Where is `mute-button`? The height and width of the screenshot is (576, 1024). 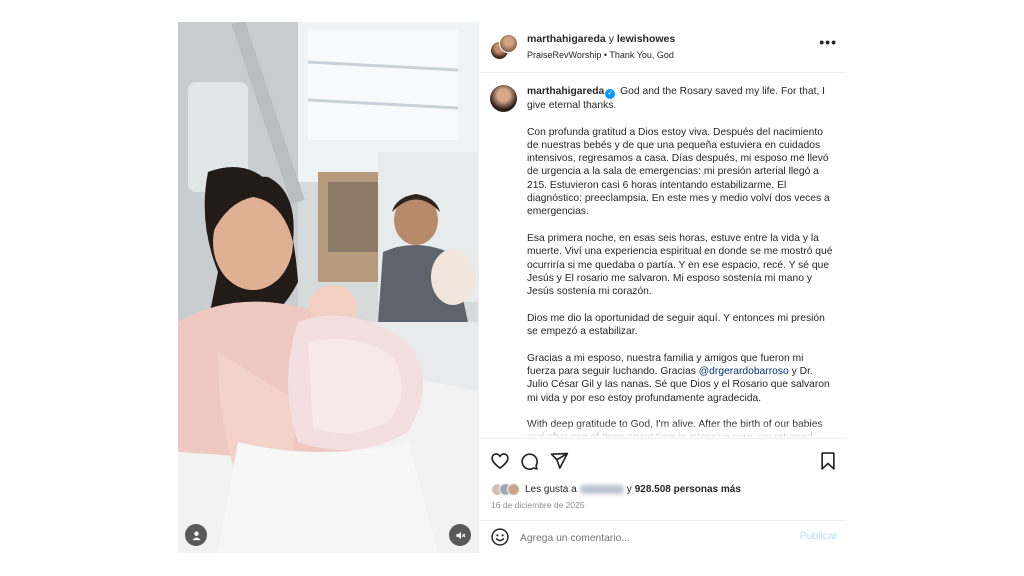 mute-button is located at coordinates (460, 535).